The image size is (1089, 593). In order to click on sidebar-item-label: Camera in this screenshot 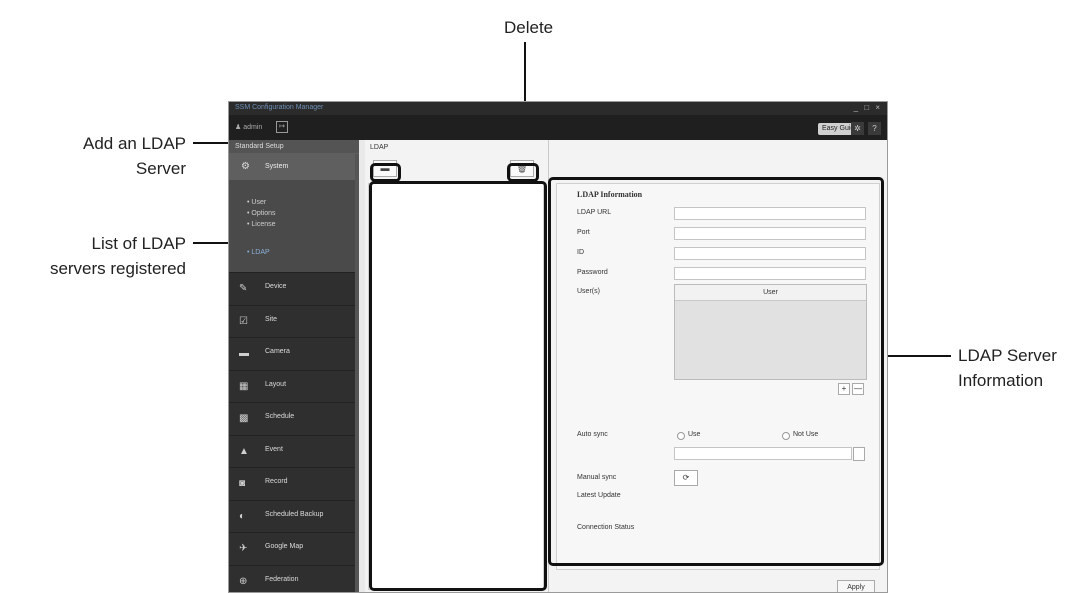, I will do `click(277, 351)`.